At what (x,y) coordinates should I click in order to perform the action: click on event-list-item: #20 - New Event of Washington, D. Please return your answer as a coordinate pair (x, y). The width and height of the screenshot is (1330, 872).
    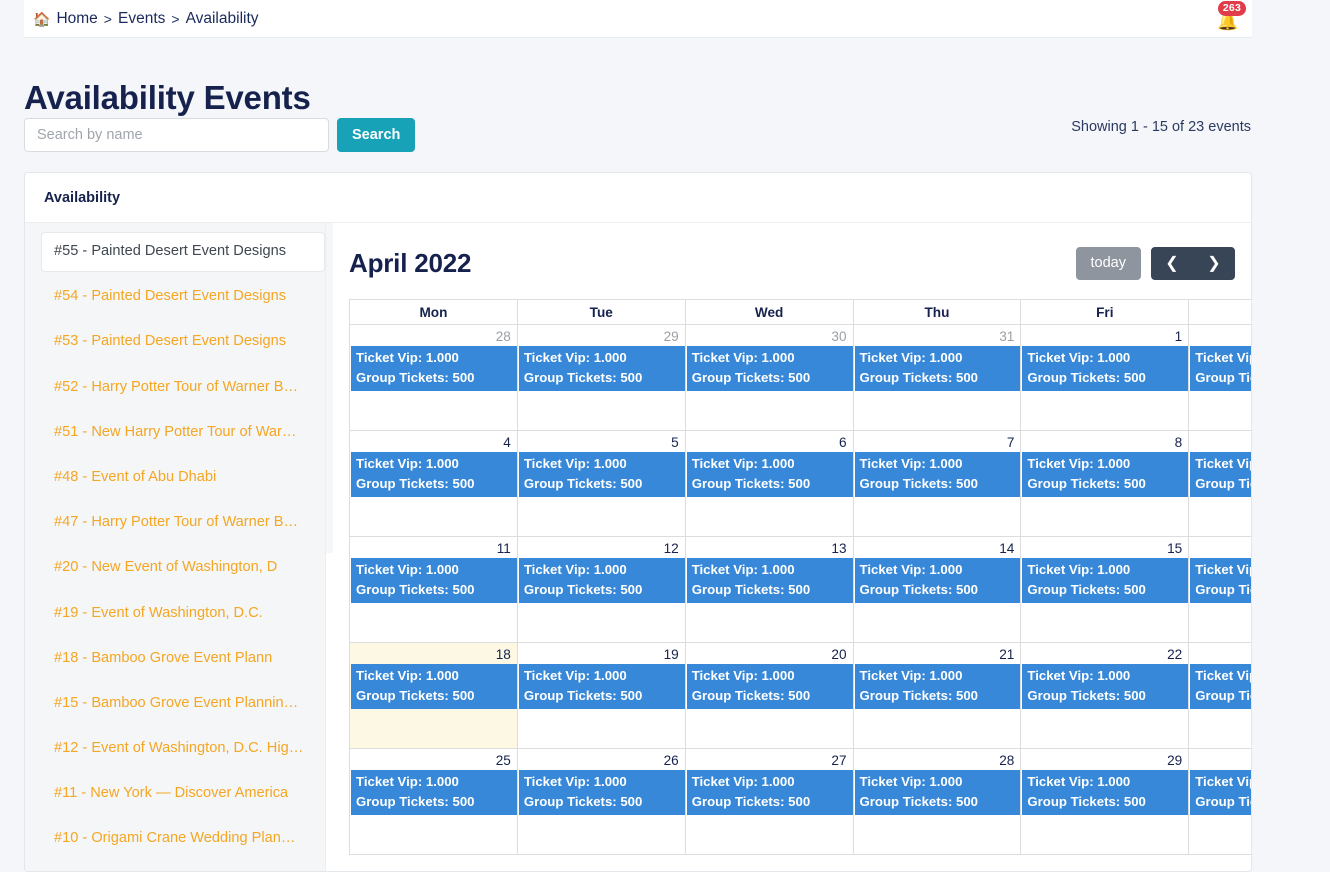
    Looking at the image, I should click on (183, 568).